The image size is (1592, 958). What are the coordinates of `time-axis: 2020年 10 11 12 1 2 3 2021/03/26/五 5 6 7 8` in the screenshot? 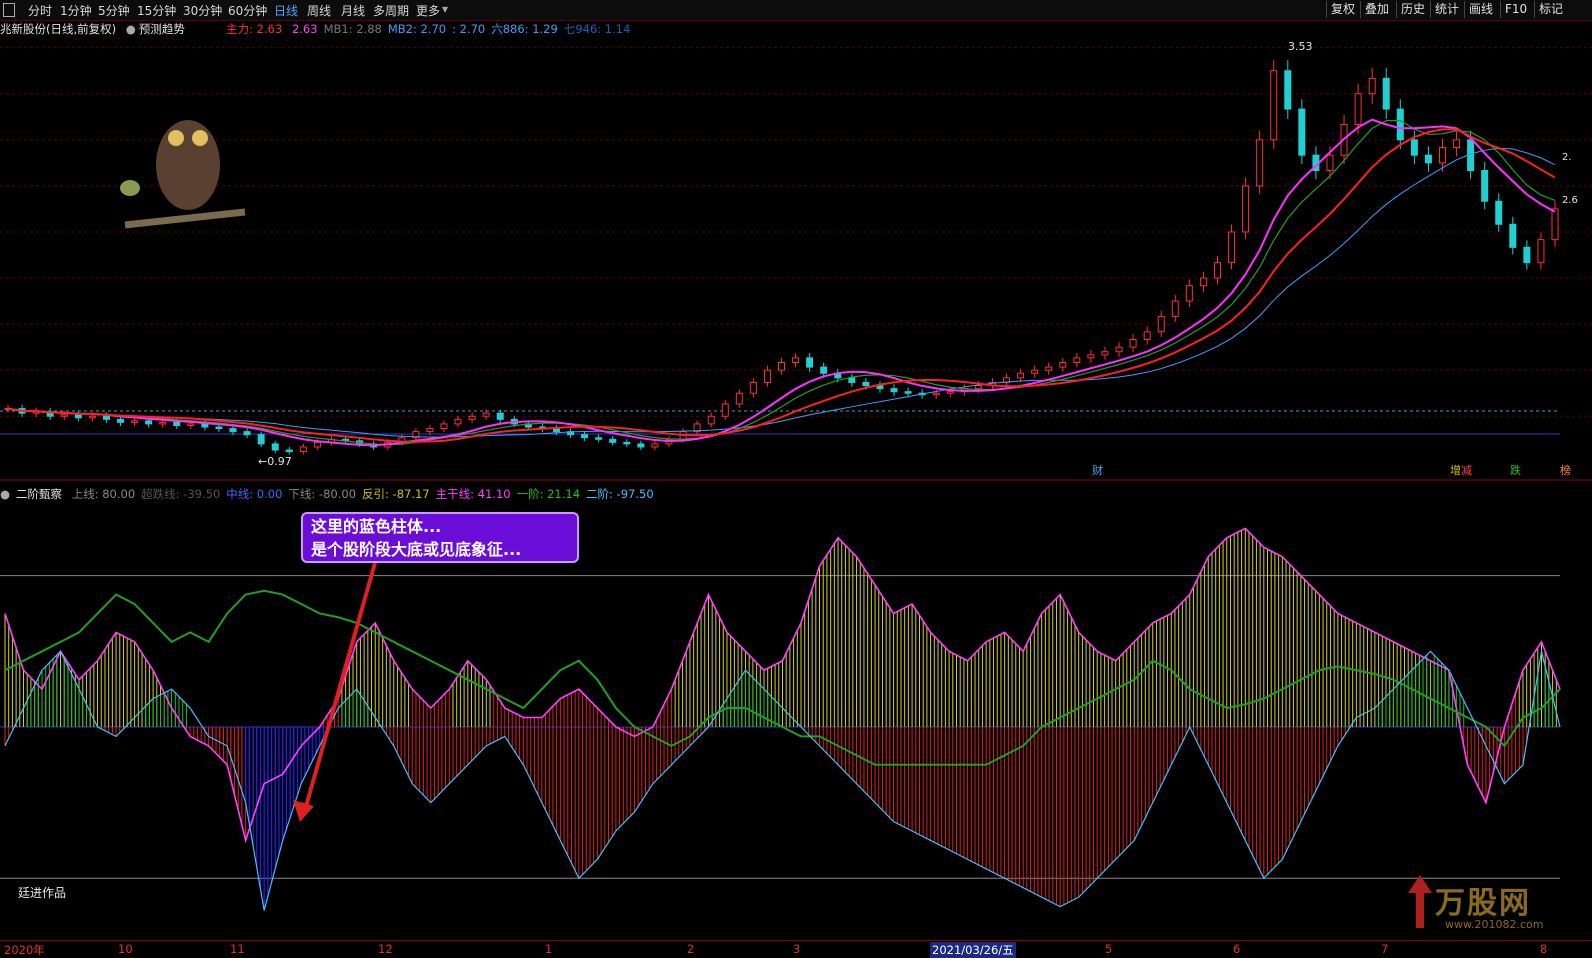 It's located at (796, 949).